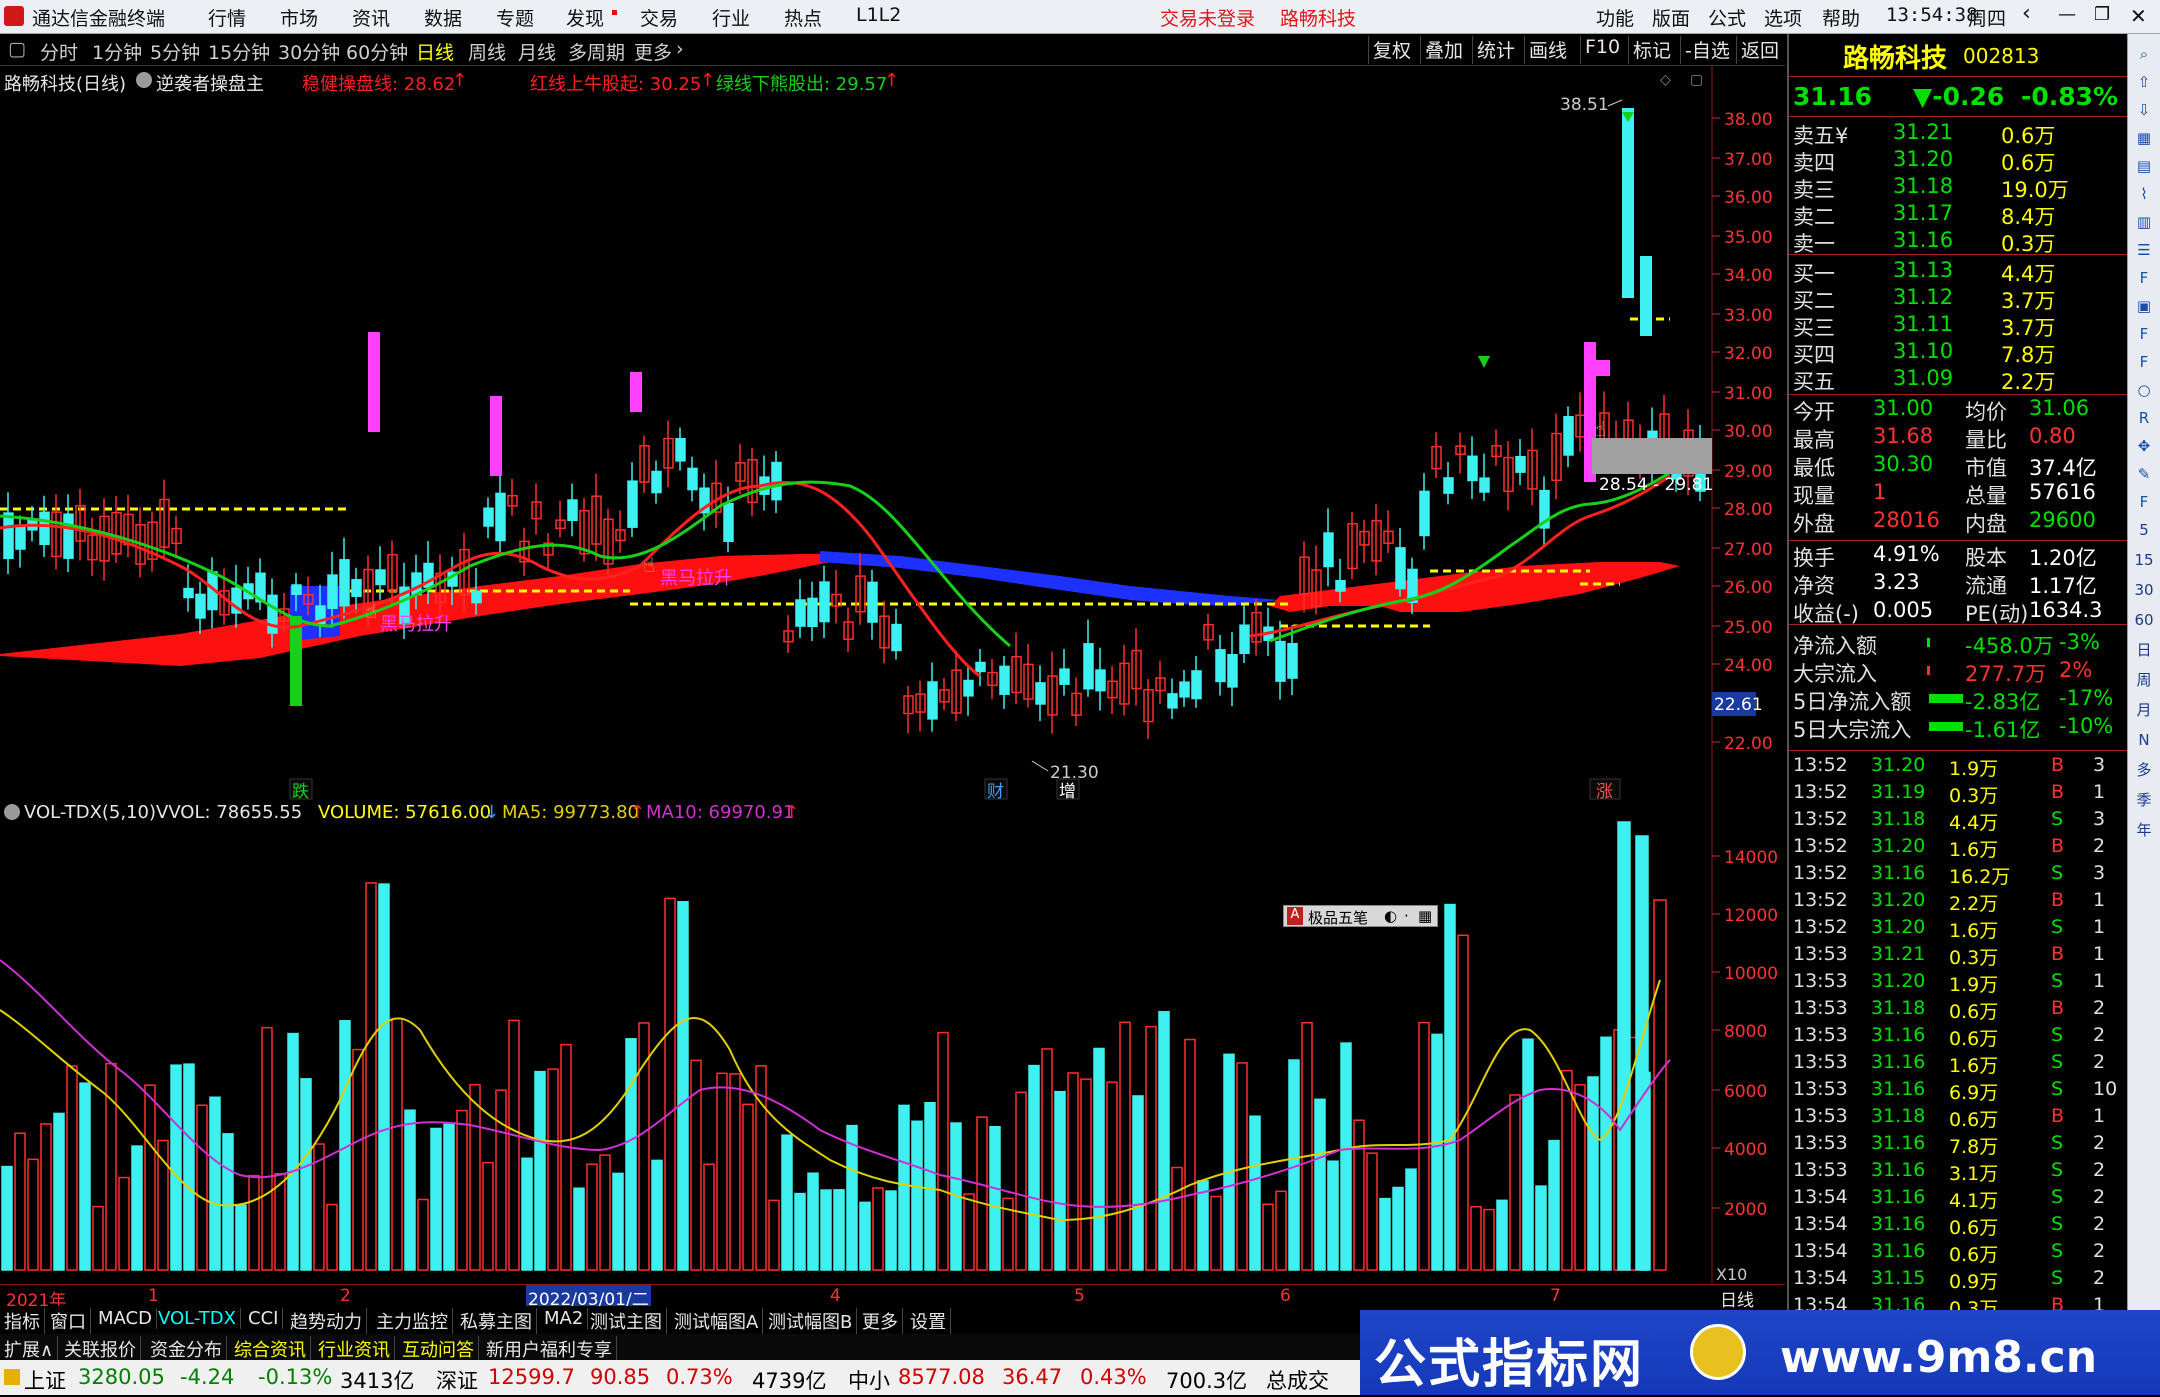 This screenshot has height=1397, width=2160. Describe the element at coordinates (239, 51) in the screenshot. I see `tab-15min: 15分钟` at that location.